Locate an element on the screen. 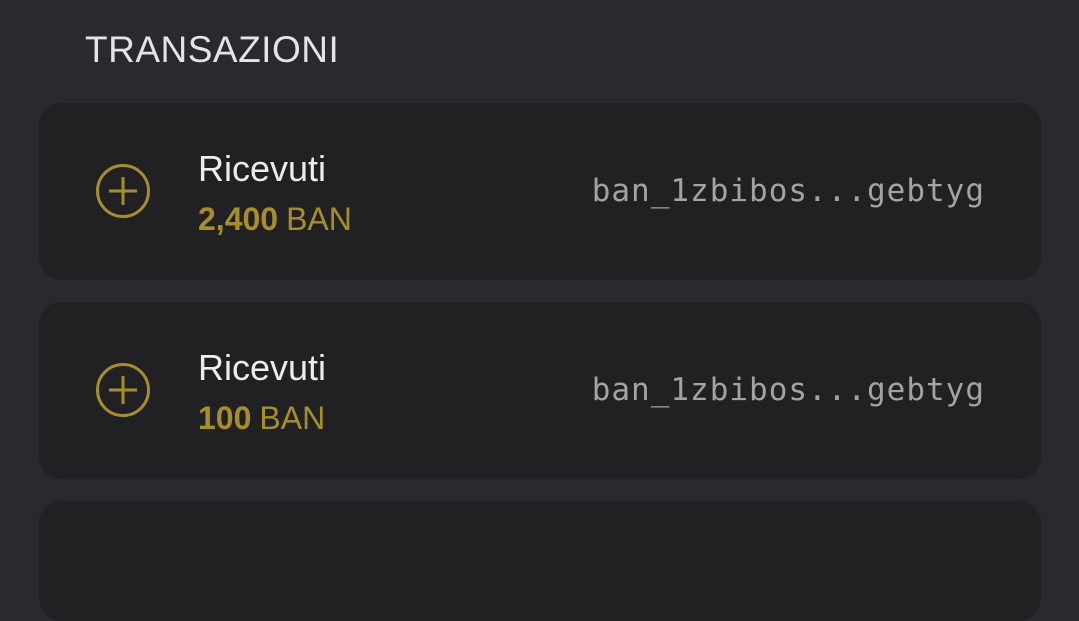 This screenshot has height=621, width=1079. transaction-amount: 2,400 BAN is located at coordinates (275, 219).